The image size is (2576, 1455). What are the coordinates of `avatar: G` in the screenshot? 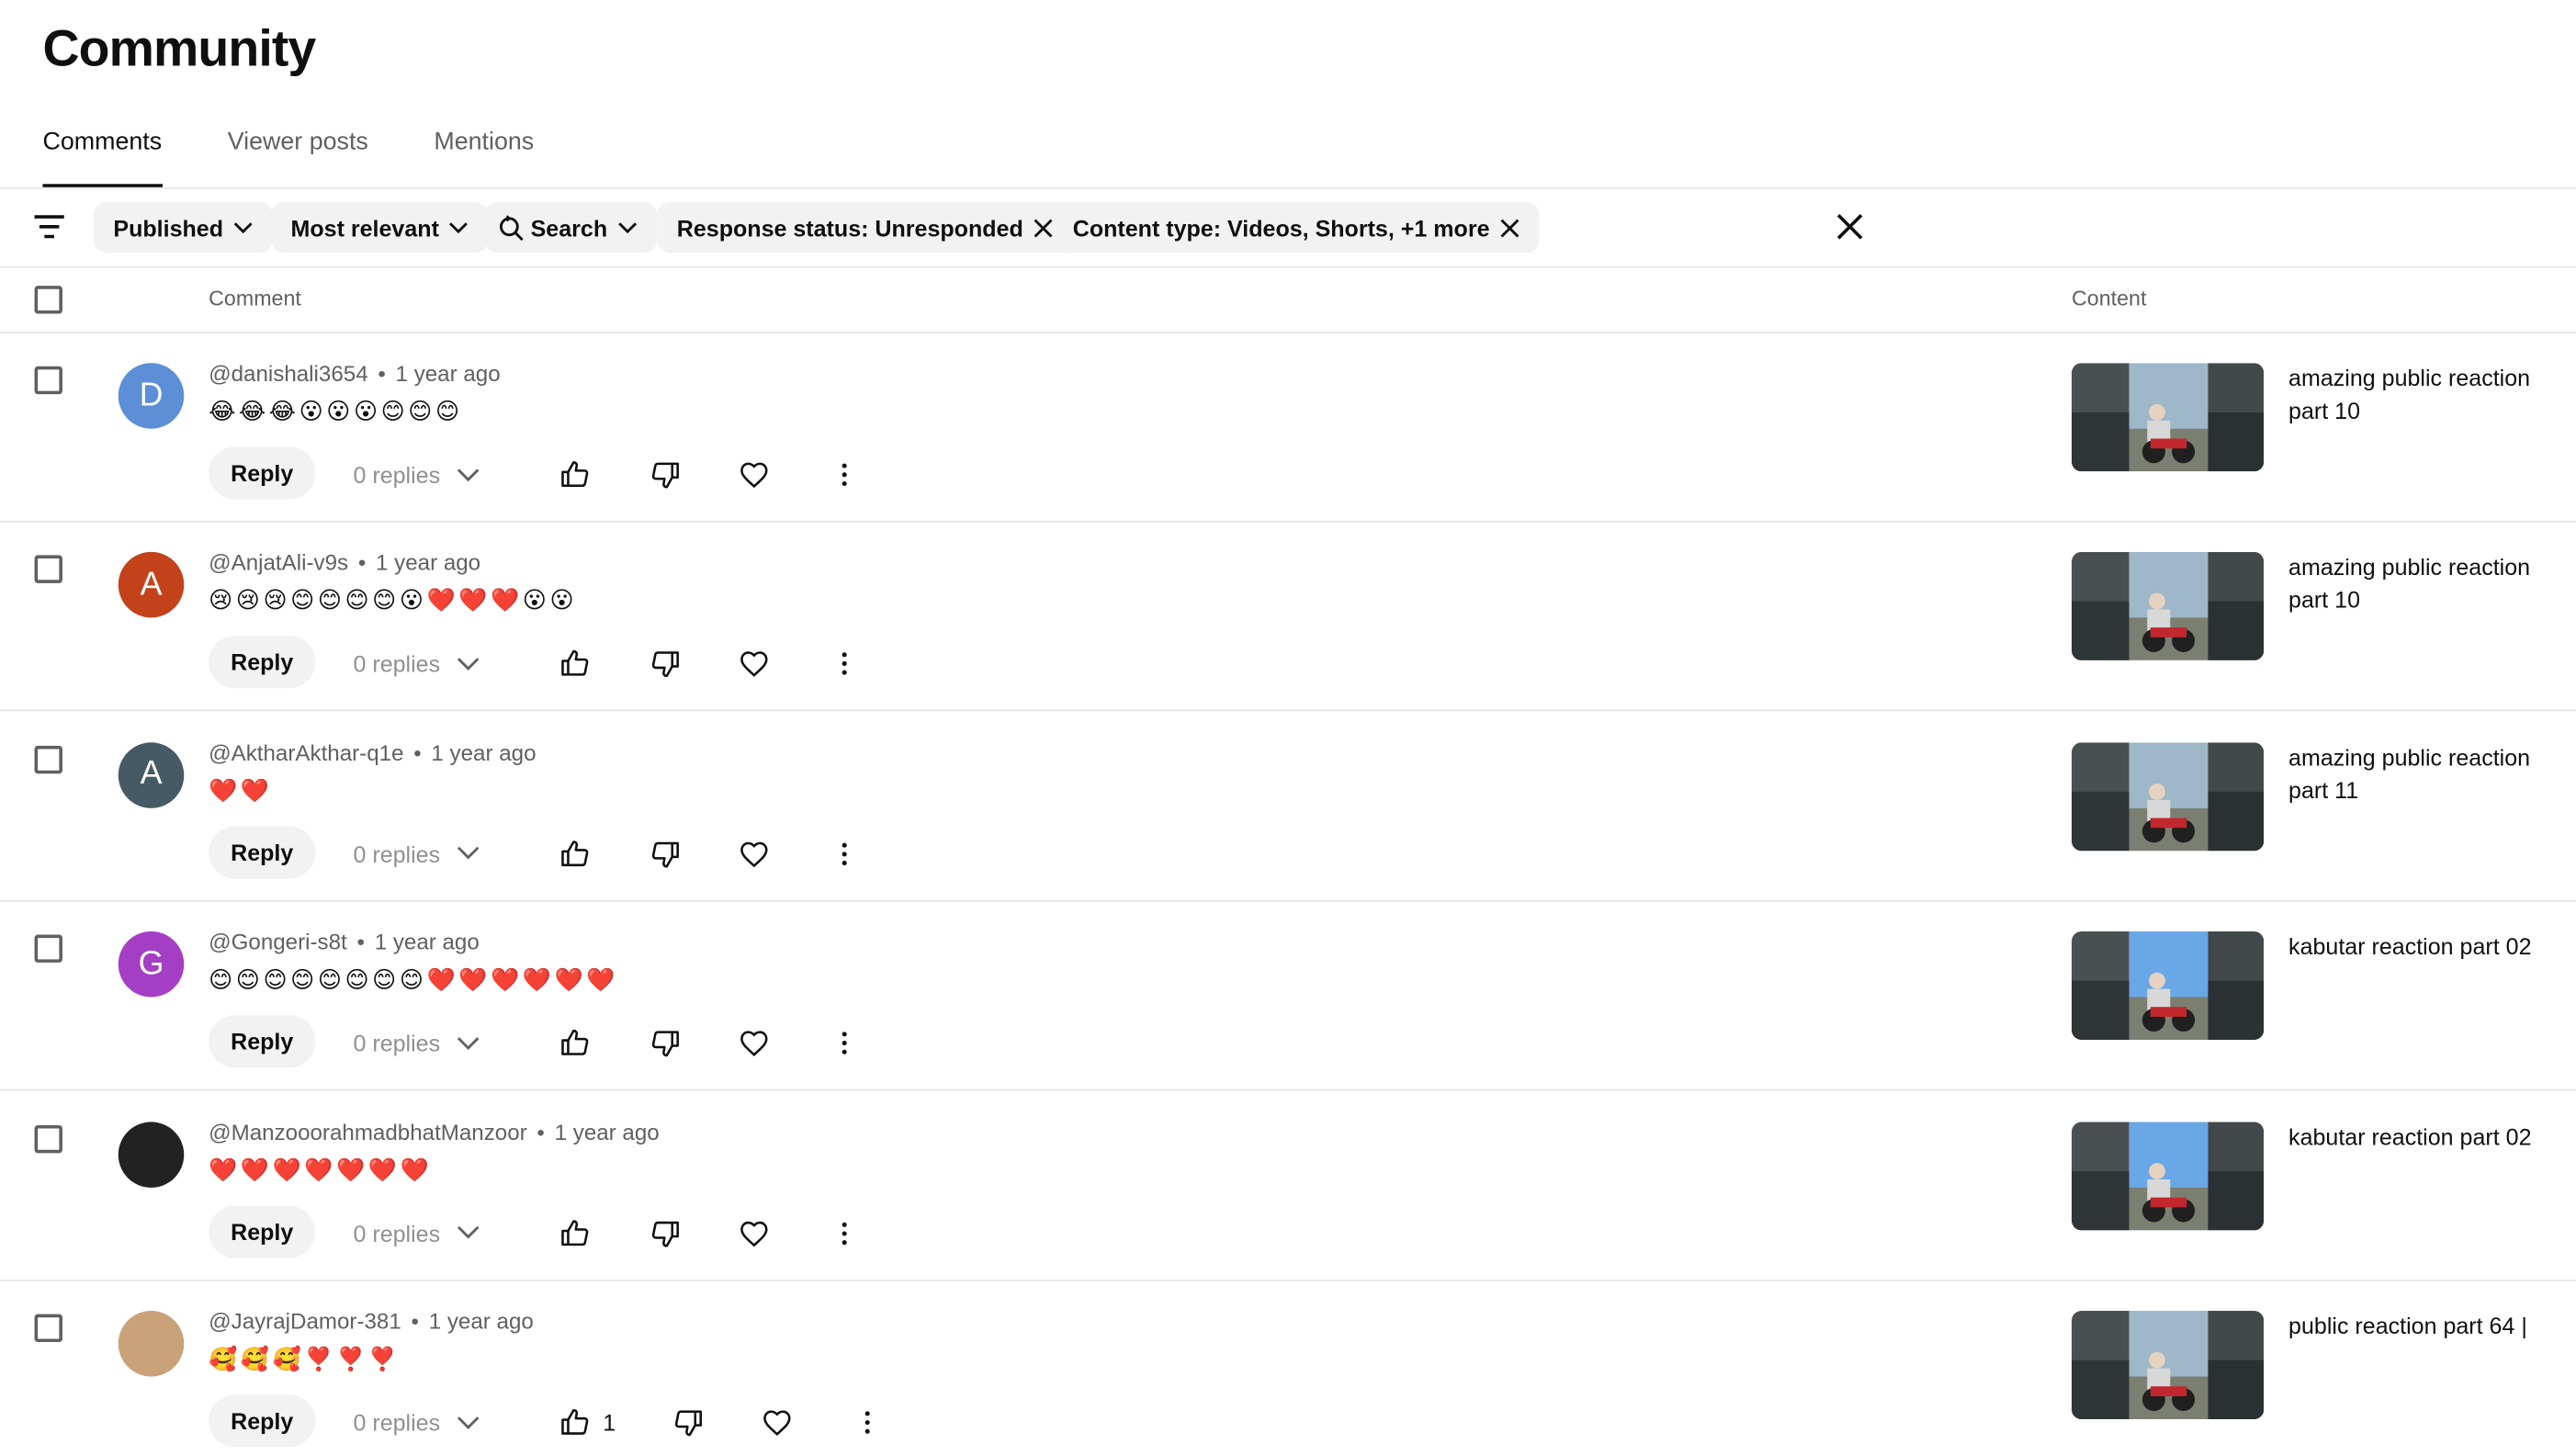 It's located at (151, 964).